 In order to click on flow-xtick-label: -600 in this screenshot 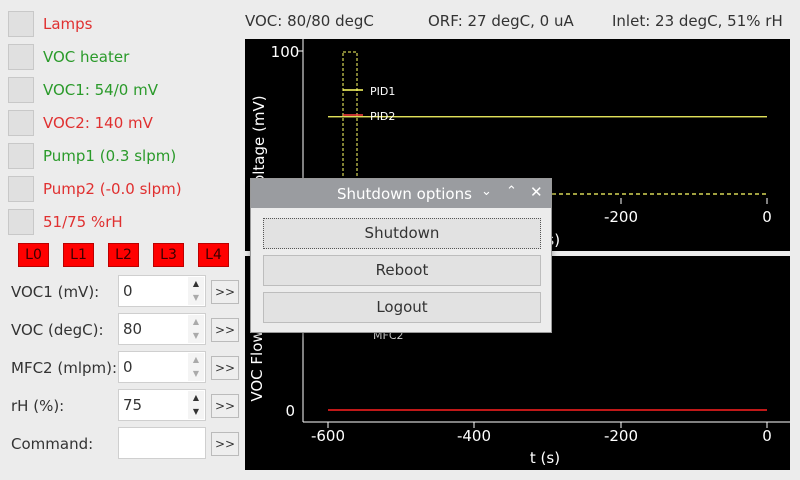, I will do `click(328, 436)`.